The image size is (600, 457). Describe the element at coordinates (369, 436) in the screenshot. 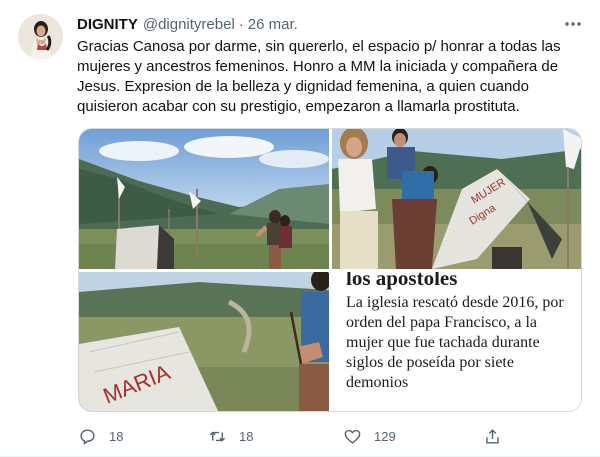

I see `like-button: 129` at that location.